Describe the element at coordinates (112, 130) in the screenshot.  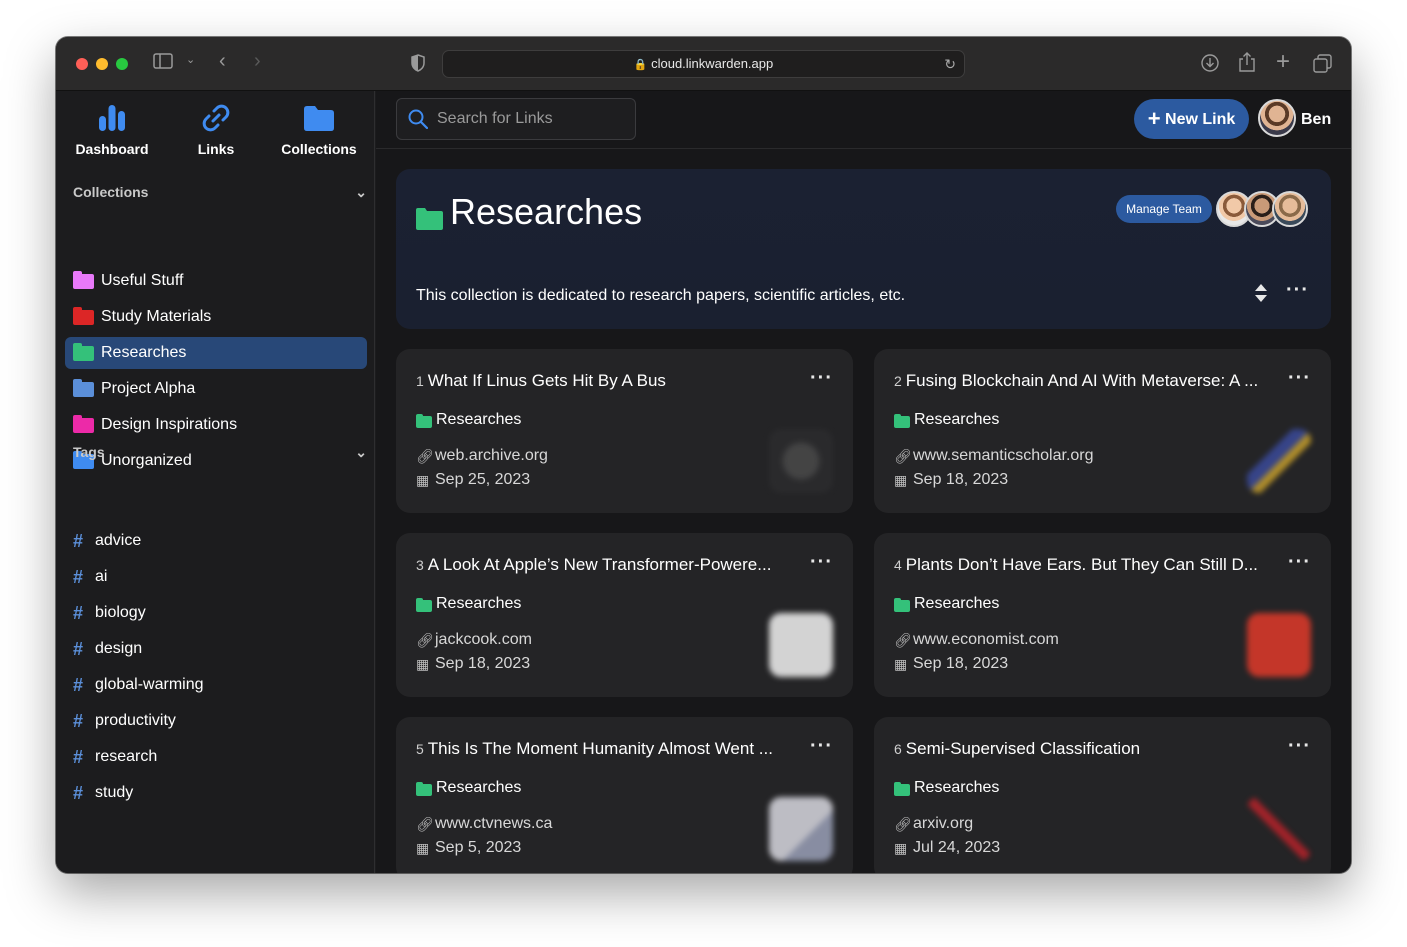
I see `nav-dashboard: Dashboard` at that location.